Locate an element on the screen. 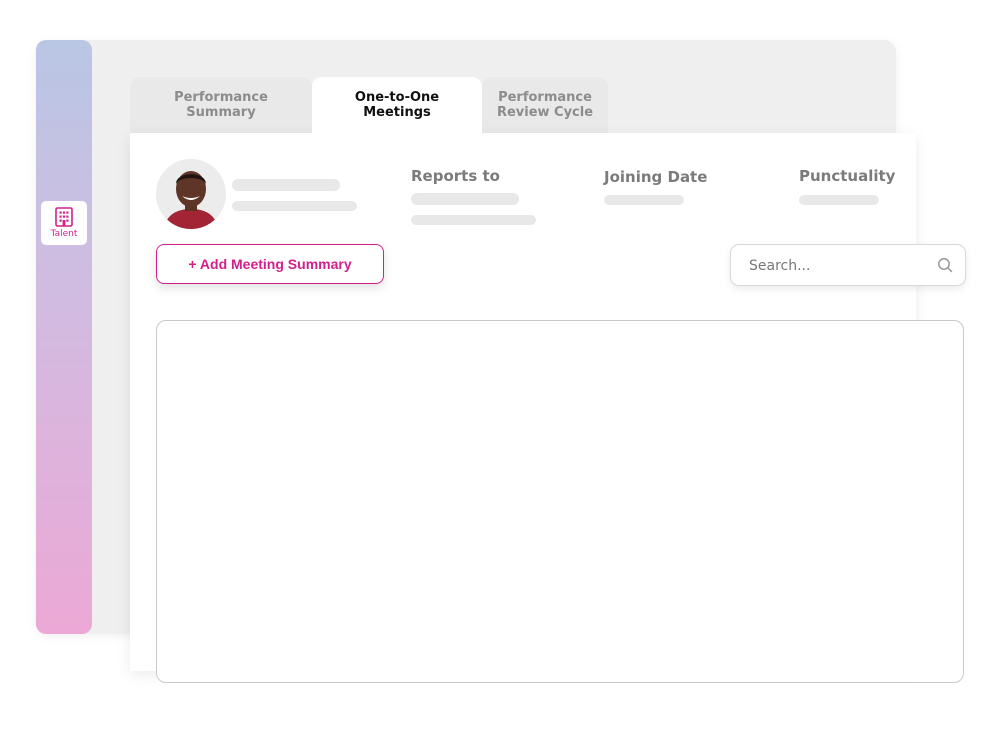 Image resolution: width=1000 pixels, height=744 pixels. person-avatar-image is located at coordinates (191, 194).